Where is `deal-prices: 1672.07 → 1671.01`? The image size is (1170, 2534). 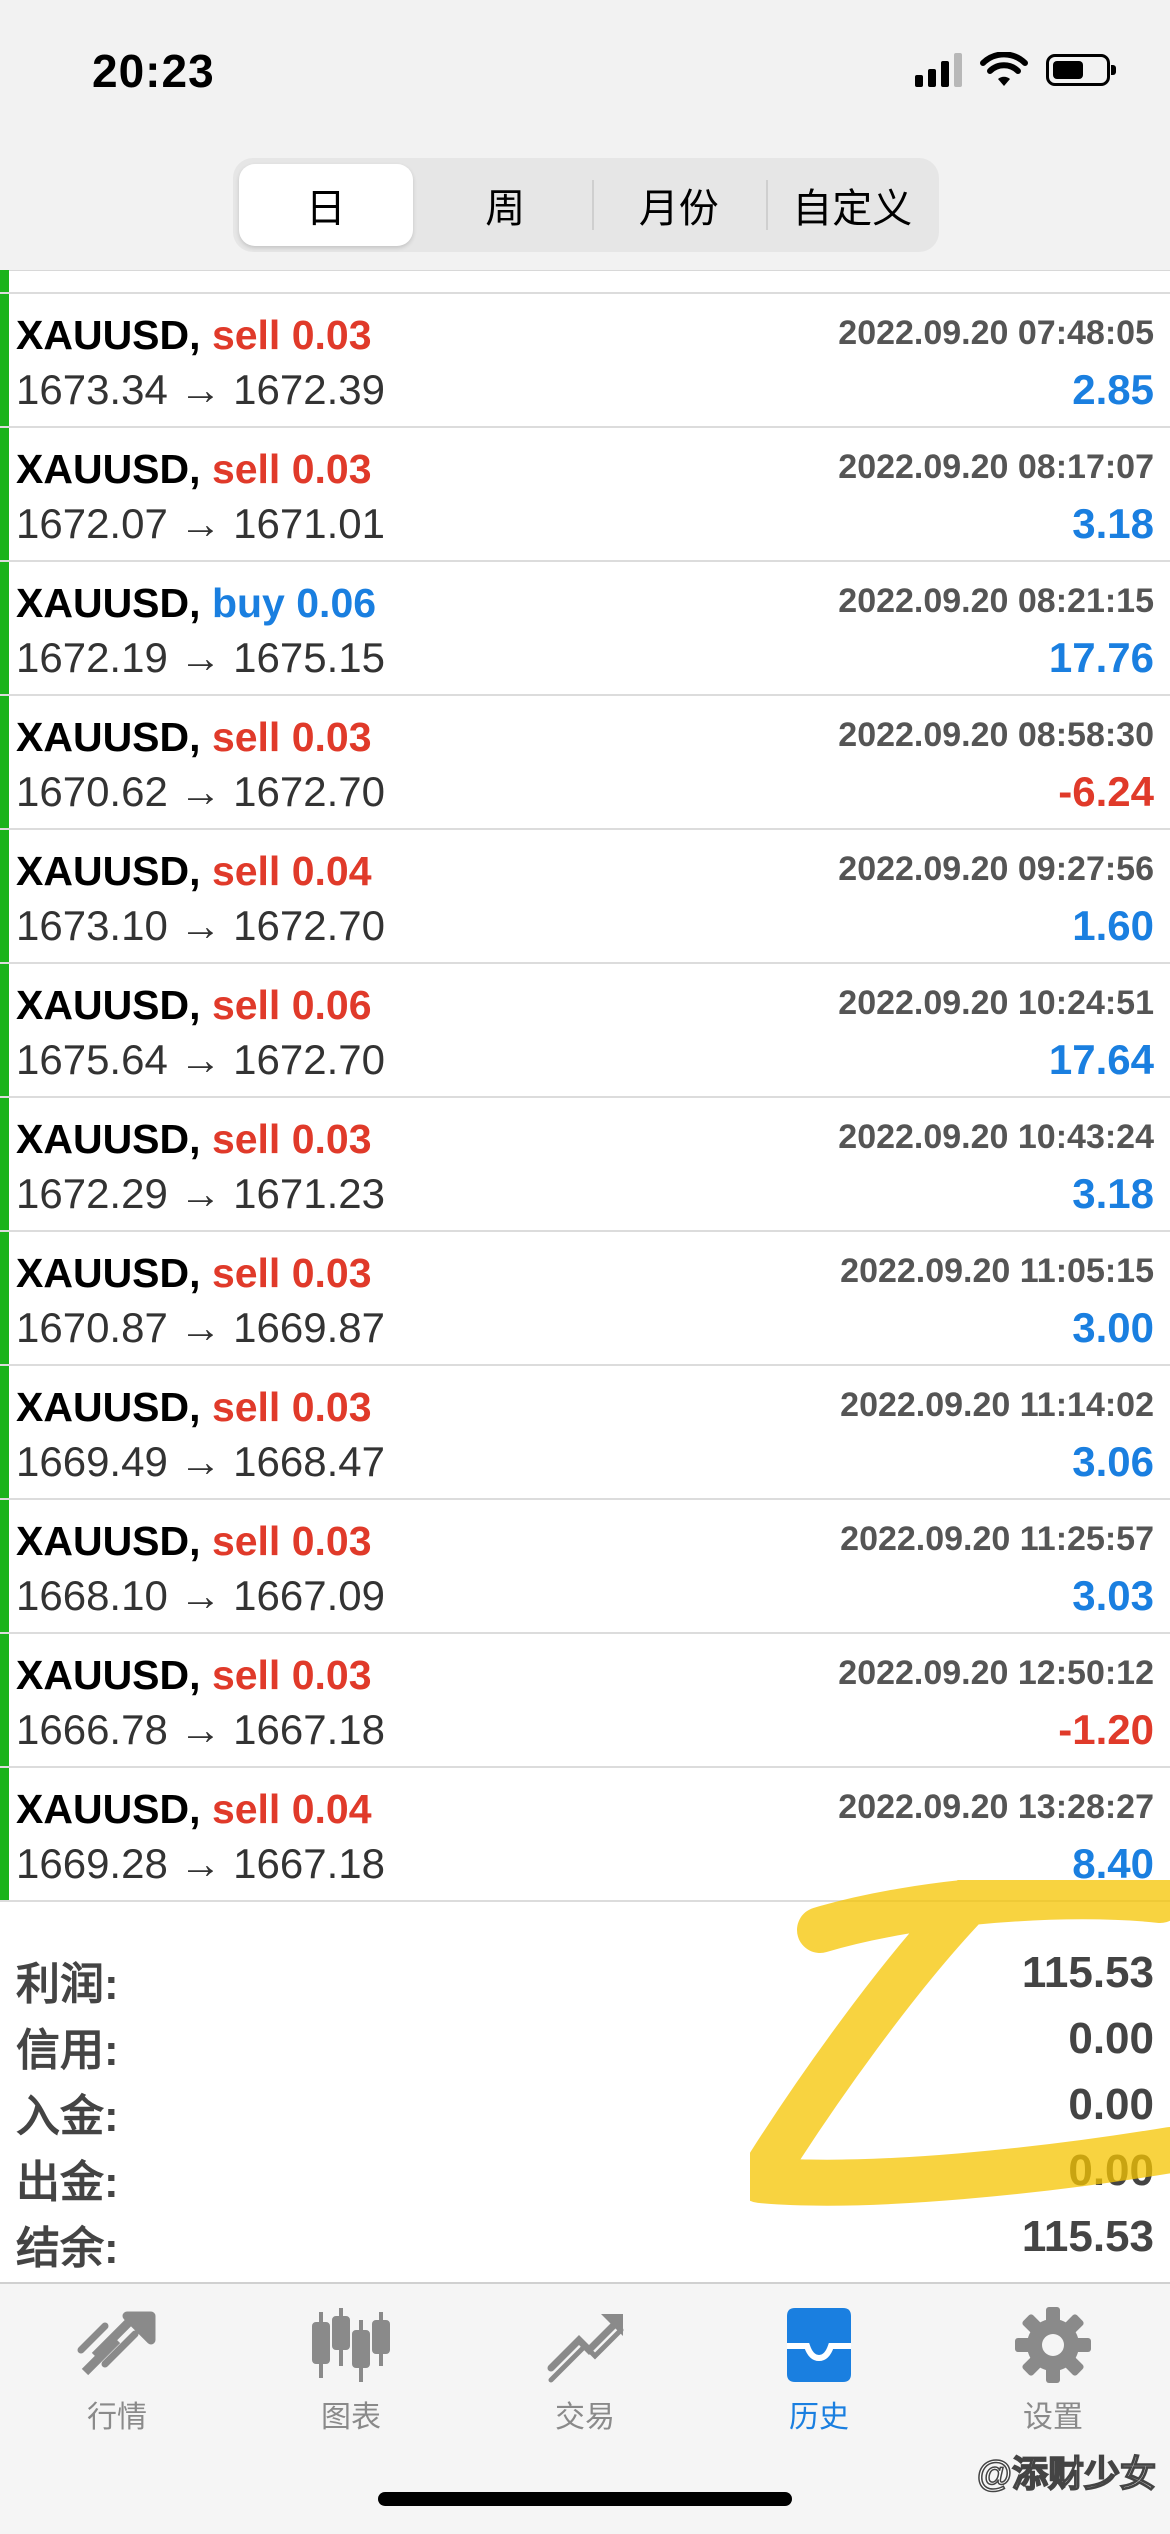
deal-prices: 1672.07 → 1671.01 is located at coordinates (200, 523).